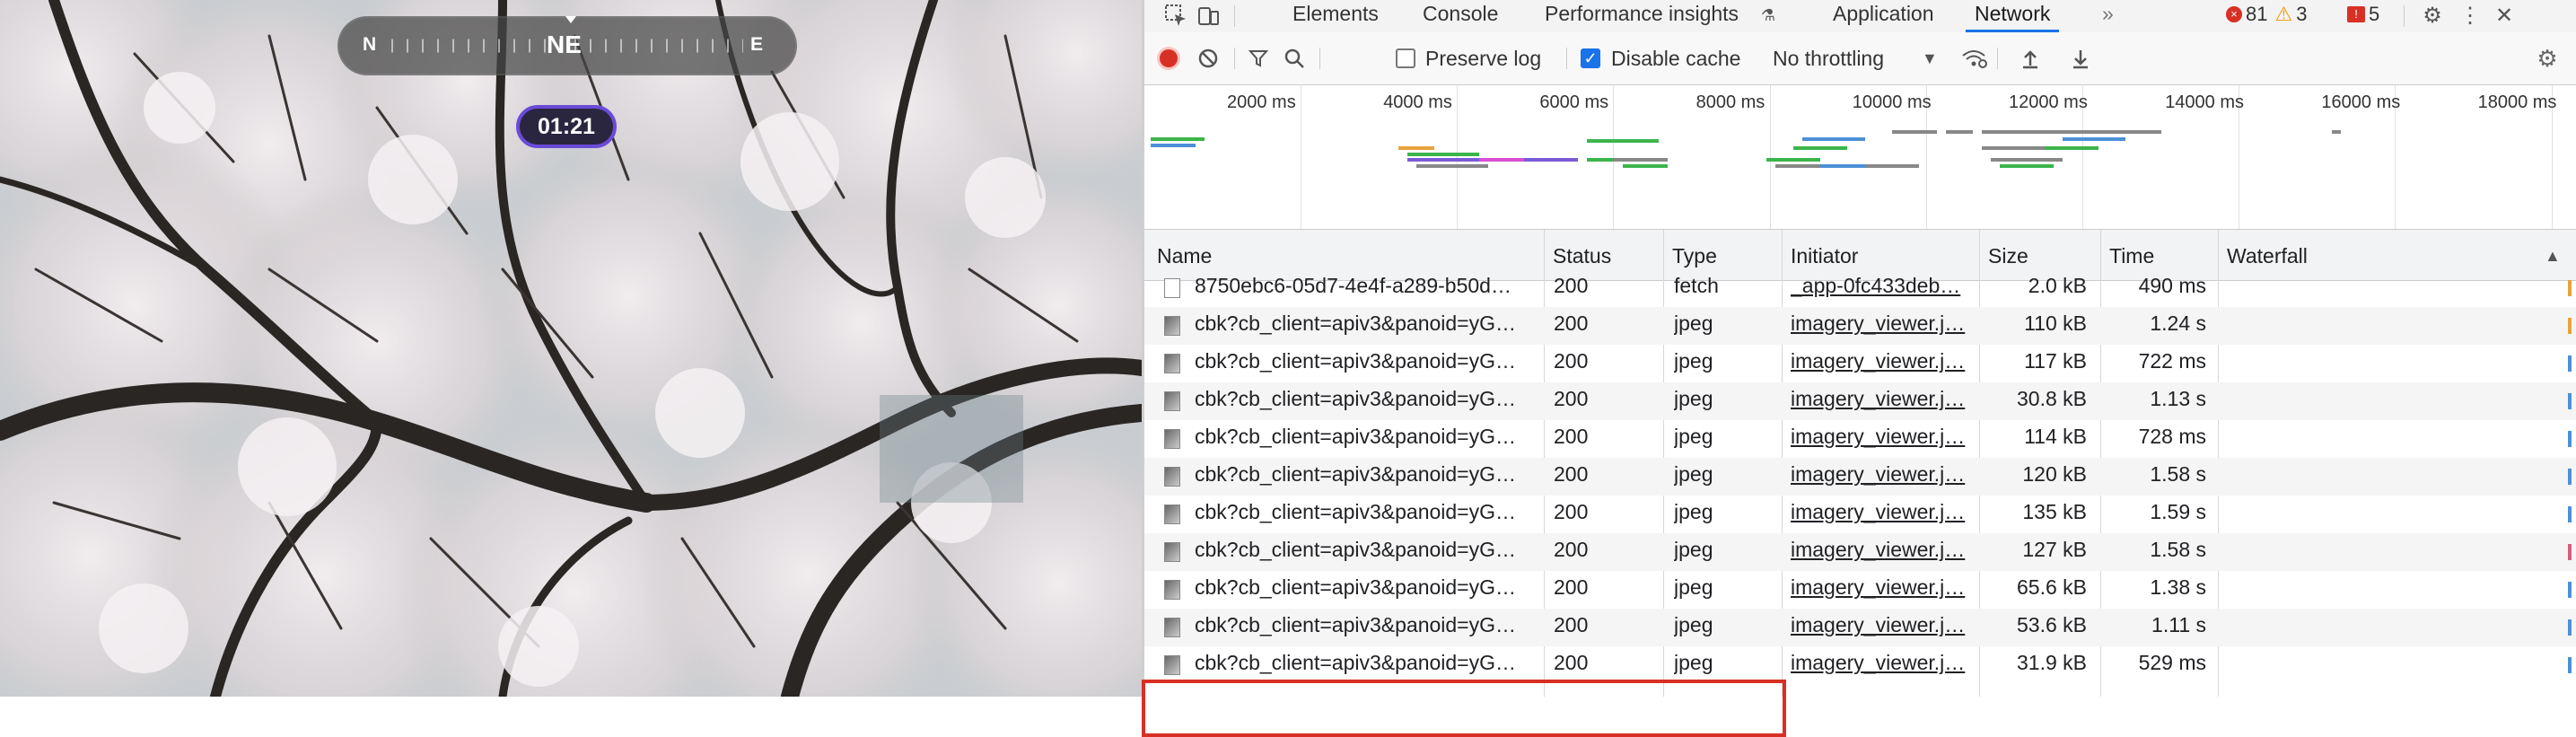 The height and width of the screenshot is (737, 2576). What do you see at coordinates (2030, 58) in the screenshot?
I see `import-har-icon` at bounding box center [2030, 58].